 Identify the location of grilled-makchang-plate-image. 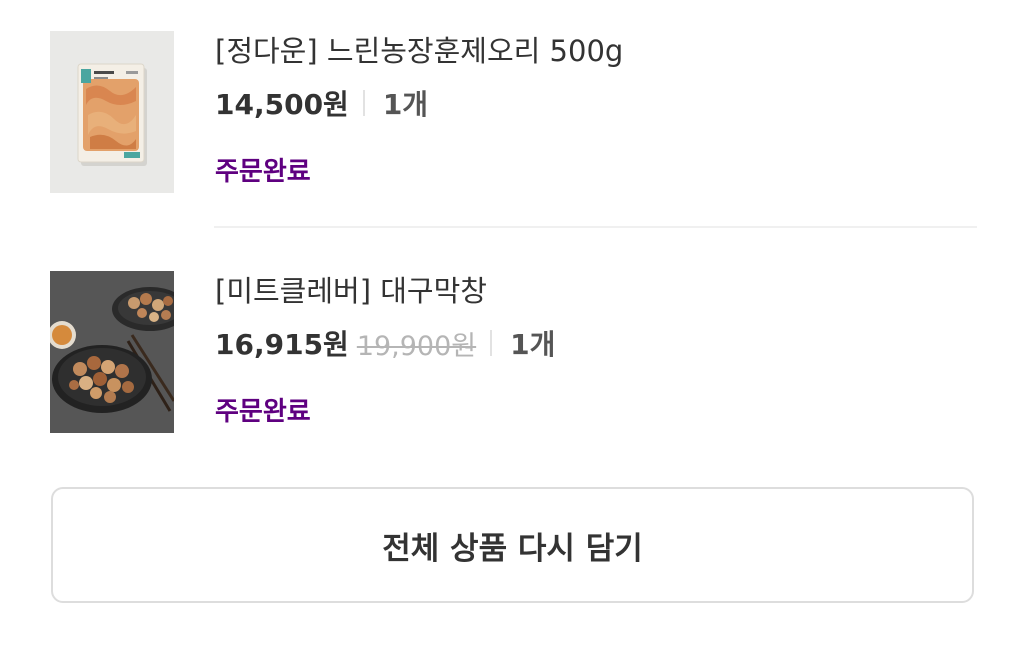
(112, 352).